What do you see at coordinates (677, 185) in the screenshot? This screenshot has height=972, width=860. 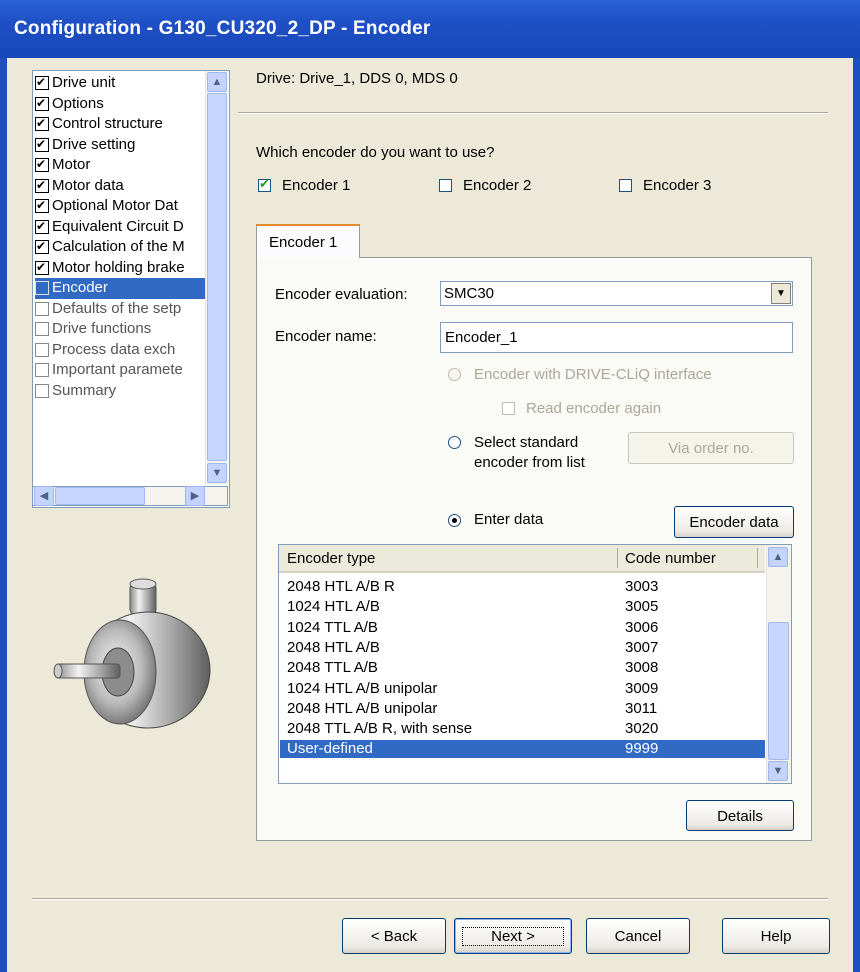 I see `encoder-3-label: Encoder 3` at bounding box center [677, 185].